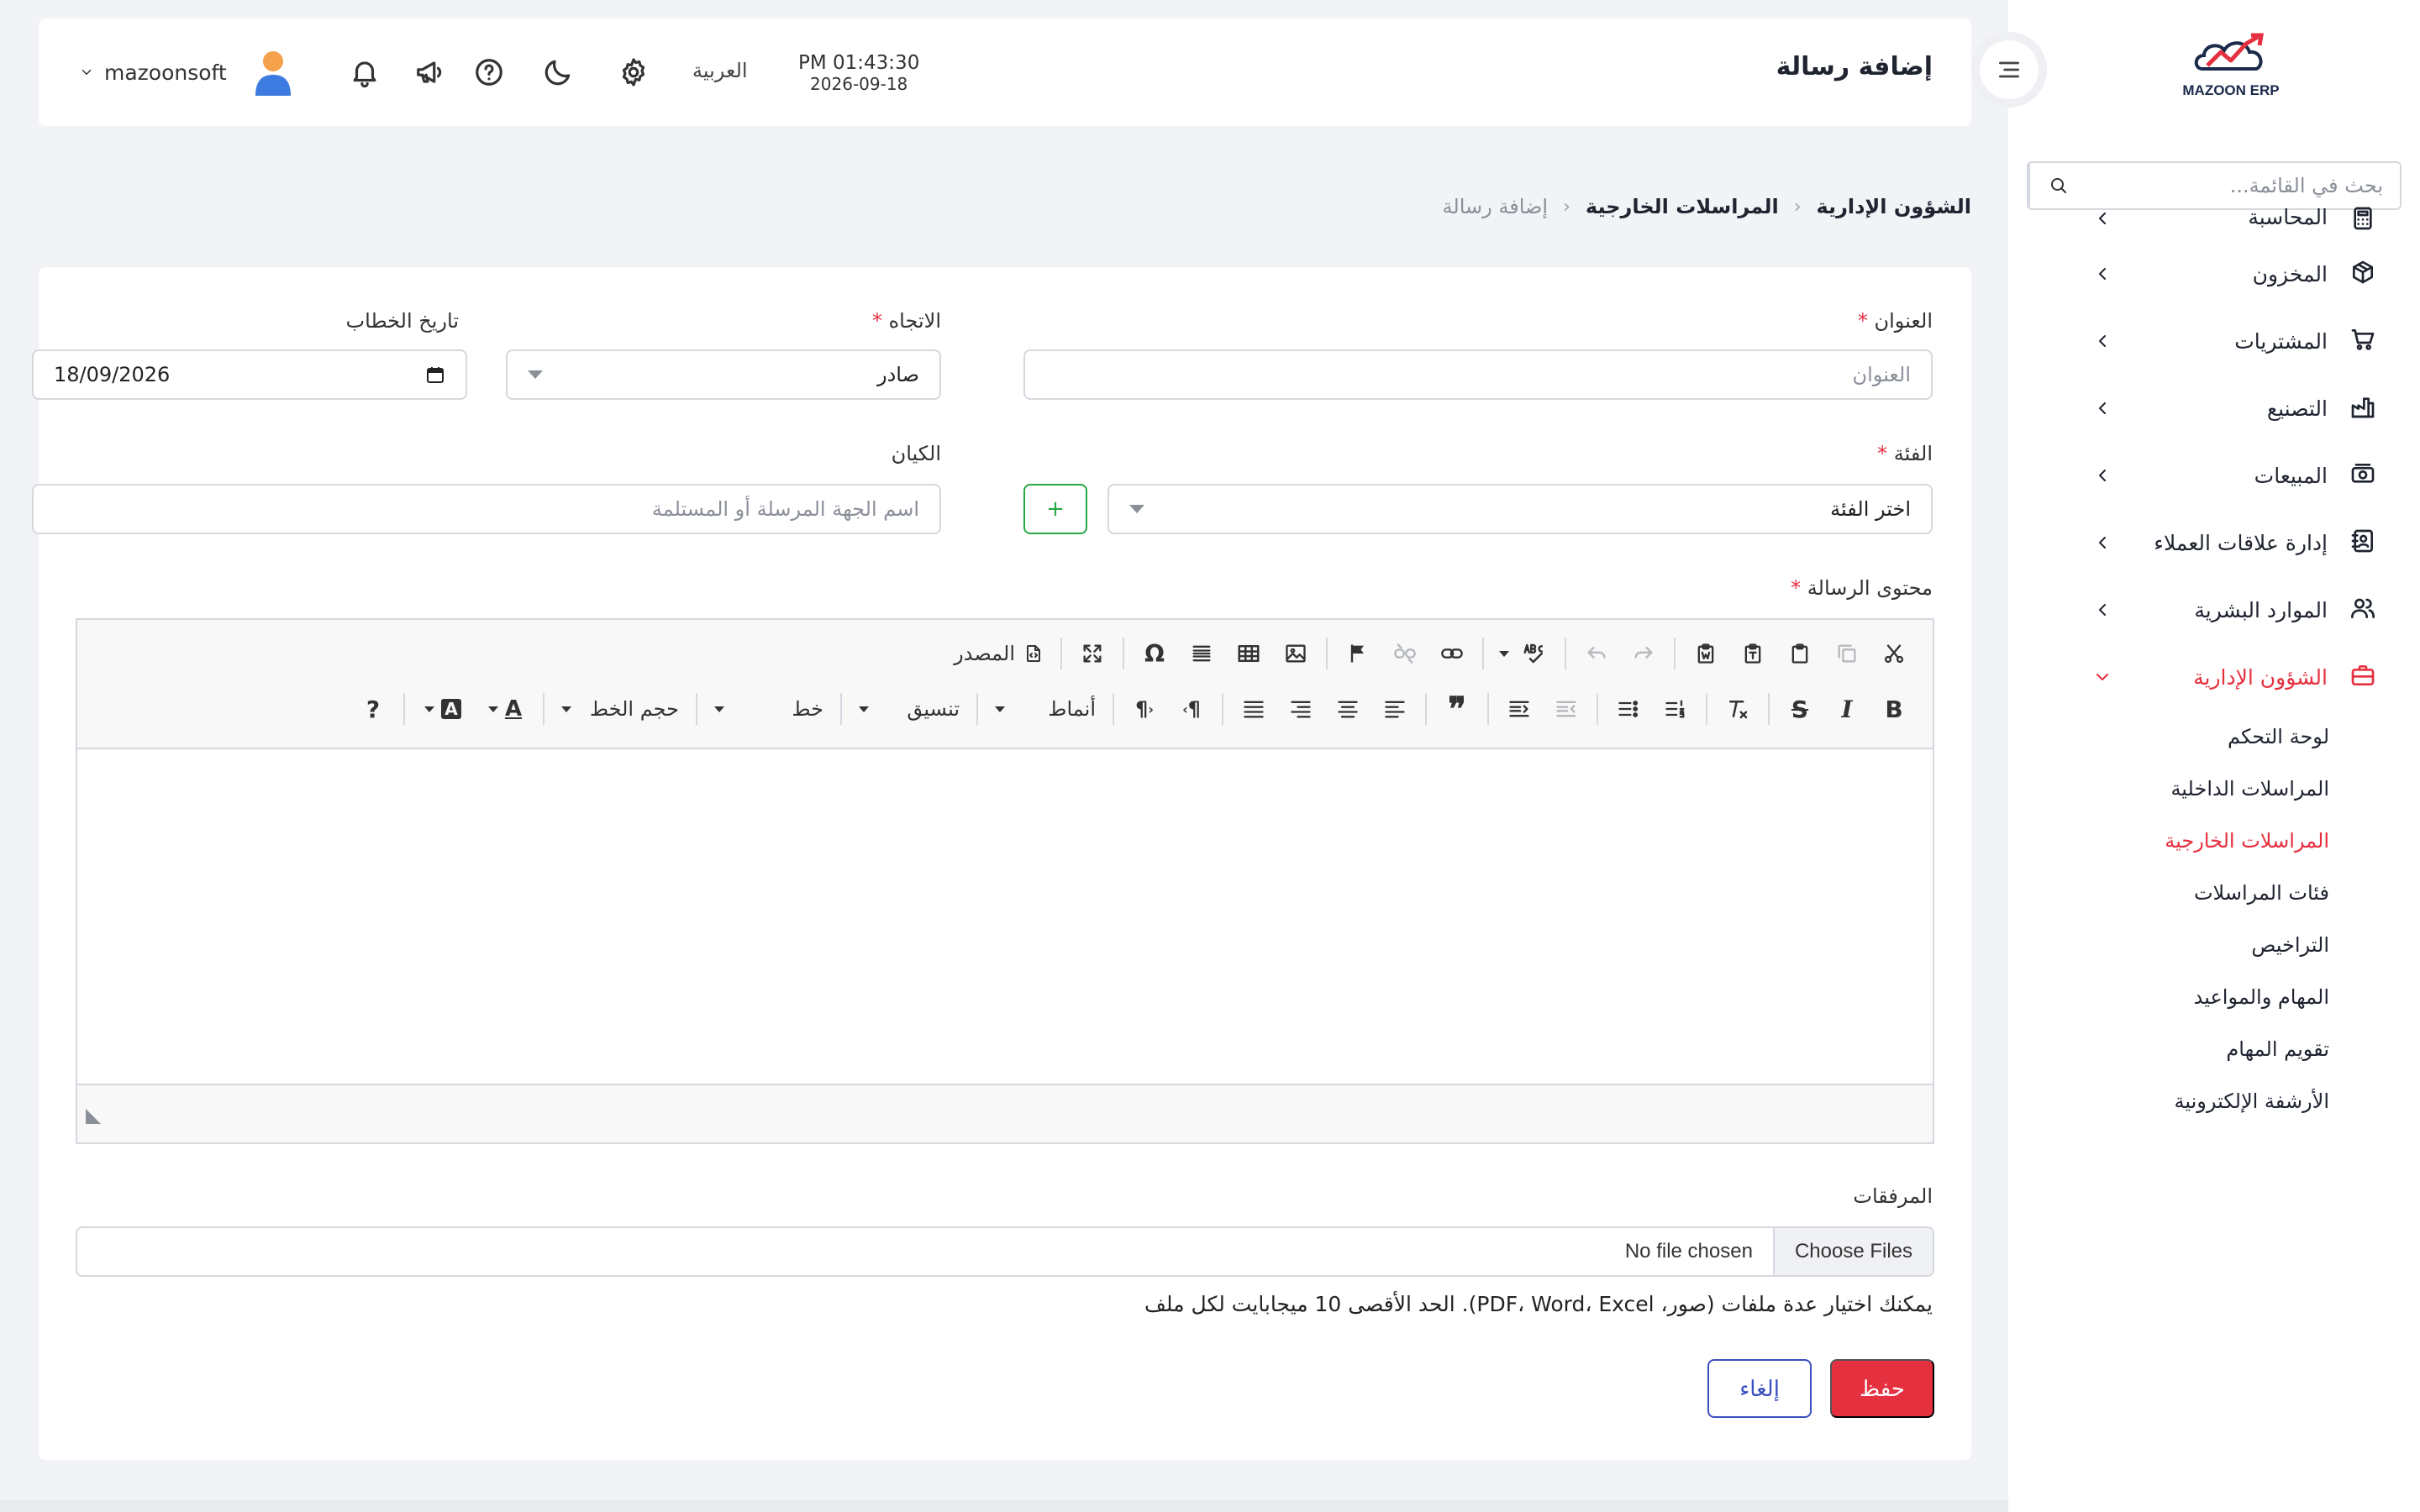  I want to click on numbered-list-icon, so click(1676, 709).